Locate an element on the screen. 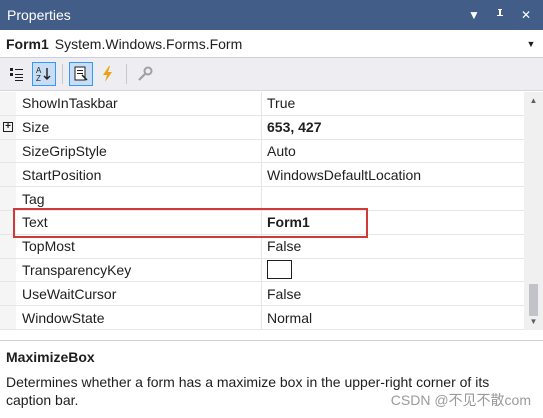 The image size is (543, 418). properties-toolbar: AZ is located at coordinates (271, 74).